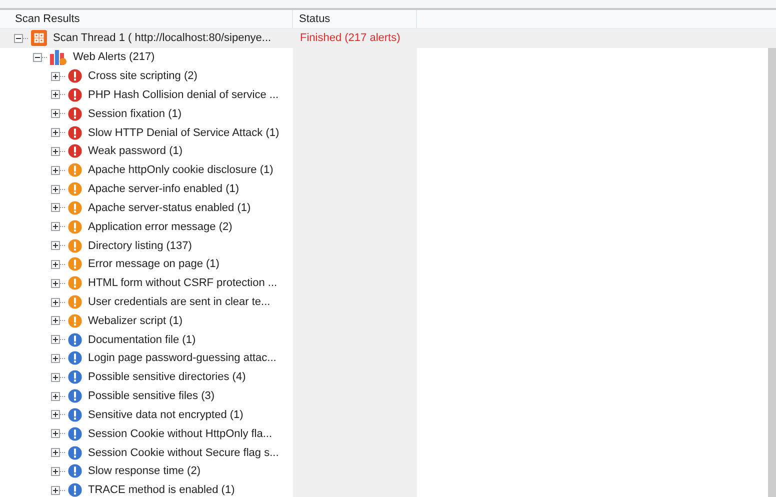  What do you see at coordinates (167, 377) in the screenshot?
I see `tree-item: Possible sensitive directories (4)` at bounding box center [167, 377].